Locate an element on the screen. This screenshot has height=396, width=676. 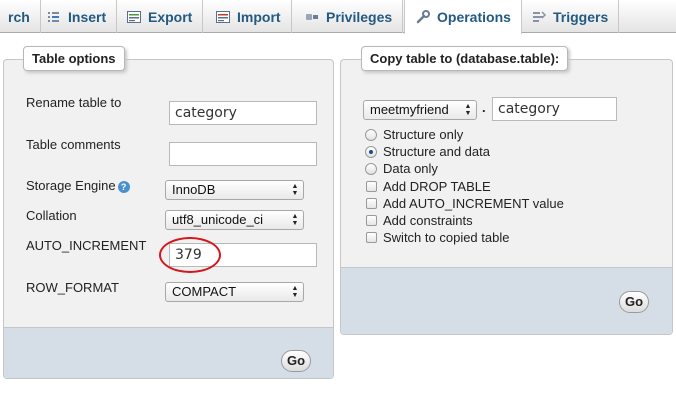
storage-engine-label: Storage Engine? is located at coordinates (78, 185).